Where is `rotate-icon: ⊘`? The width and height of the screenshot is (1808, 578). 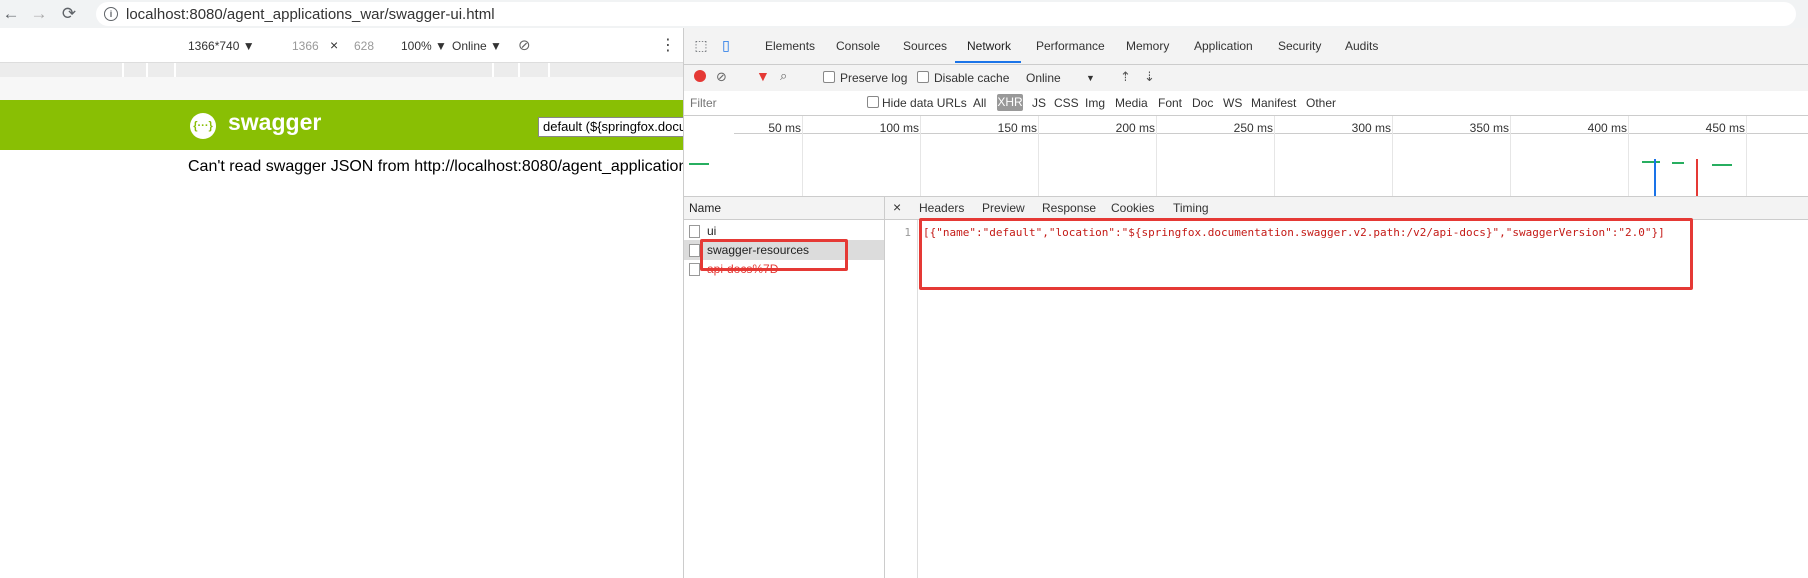 rotate-icon: ⊘ is located at coordinates (524, 45).